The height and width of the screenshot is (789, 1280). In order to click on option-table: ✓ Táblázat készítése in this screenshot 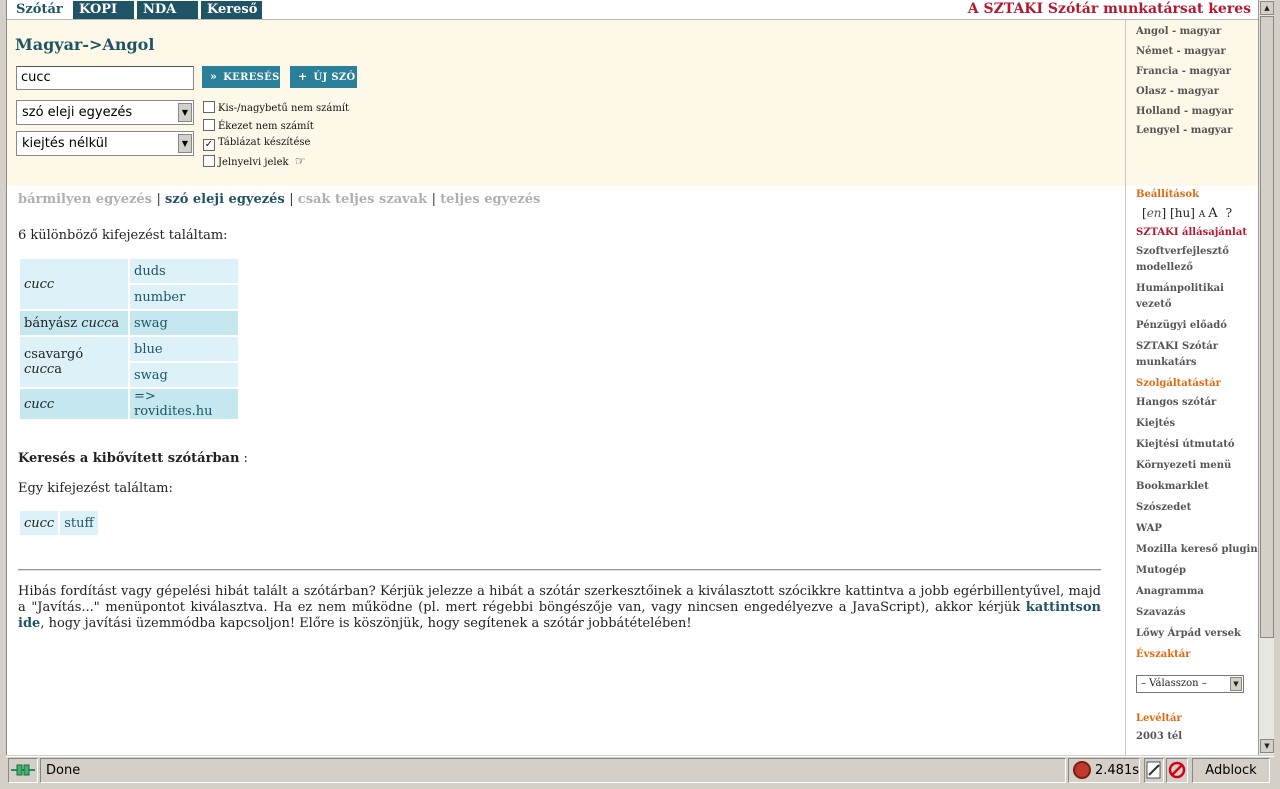, I will do `click(256, 144)`.